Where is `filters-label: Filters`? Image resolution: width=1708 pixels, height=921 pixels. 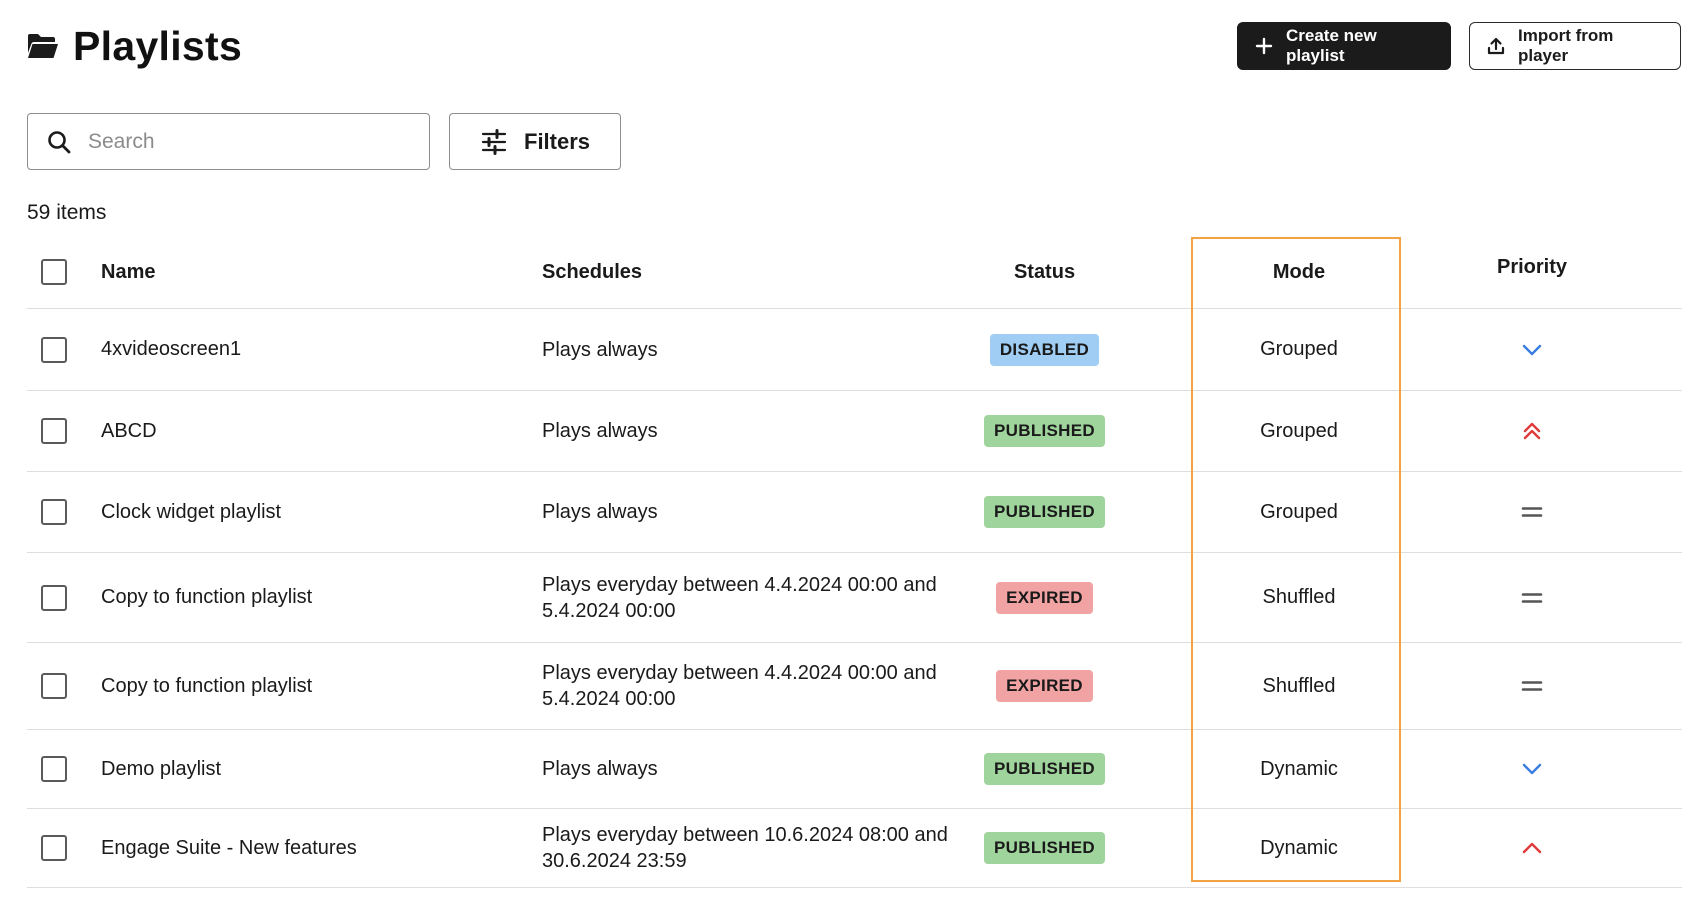 filters-label: Filters is located at coordinates (557, 141).